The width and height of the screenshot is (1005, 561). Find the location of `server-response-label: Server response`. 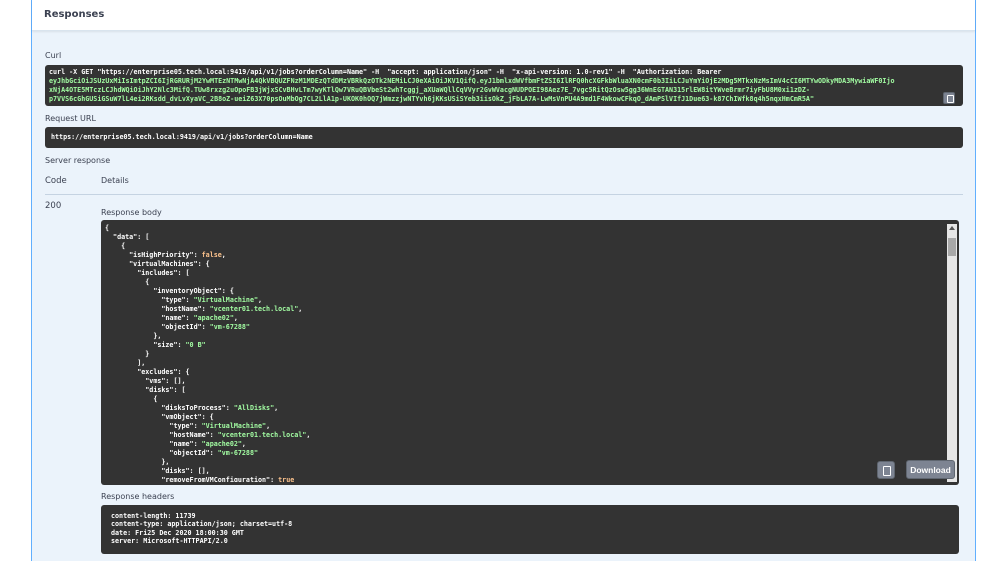

server-response-label: Server response is located at coordinates (78, 160).